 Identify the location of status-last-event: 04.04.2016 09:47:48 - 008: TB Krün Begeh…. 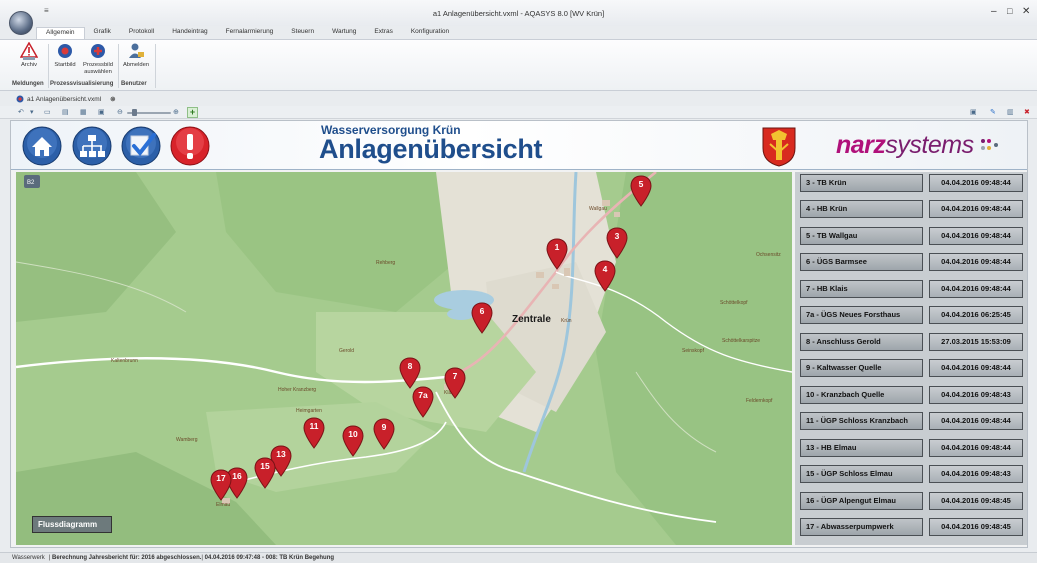
(269, 558).